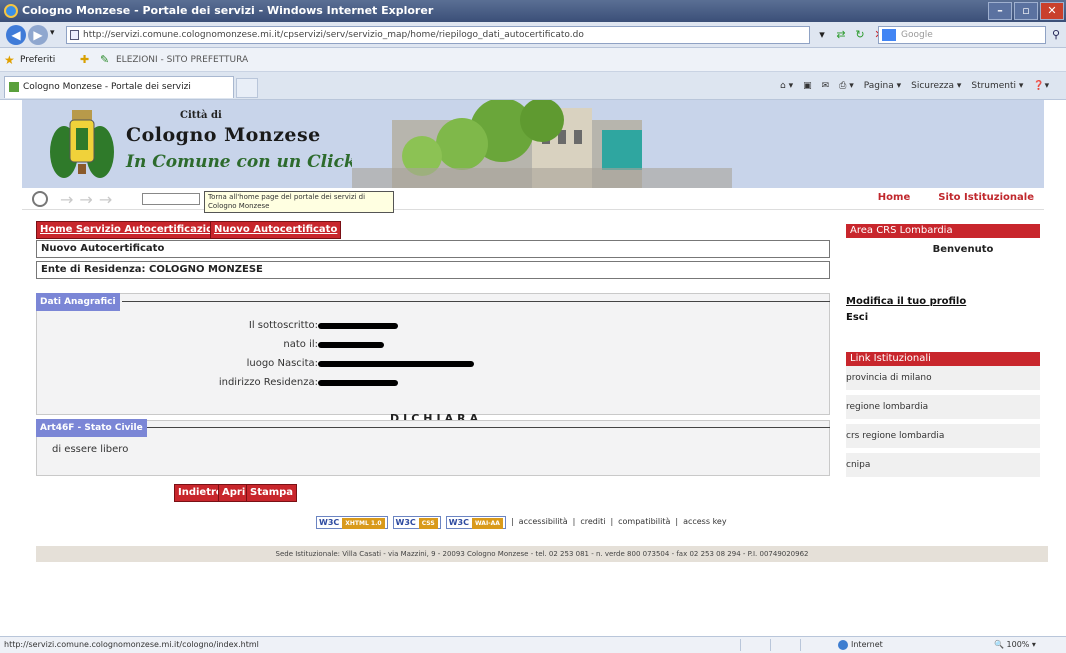 This screenshot has width=1066, height=653. What do you see at coordinates (943, 407) in the screenshot?
I see `link-regione-lombardia: regione lombardia` at bounding box center [943, 407].